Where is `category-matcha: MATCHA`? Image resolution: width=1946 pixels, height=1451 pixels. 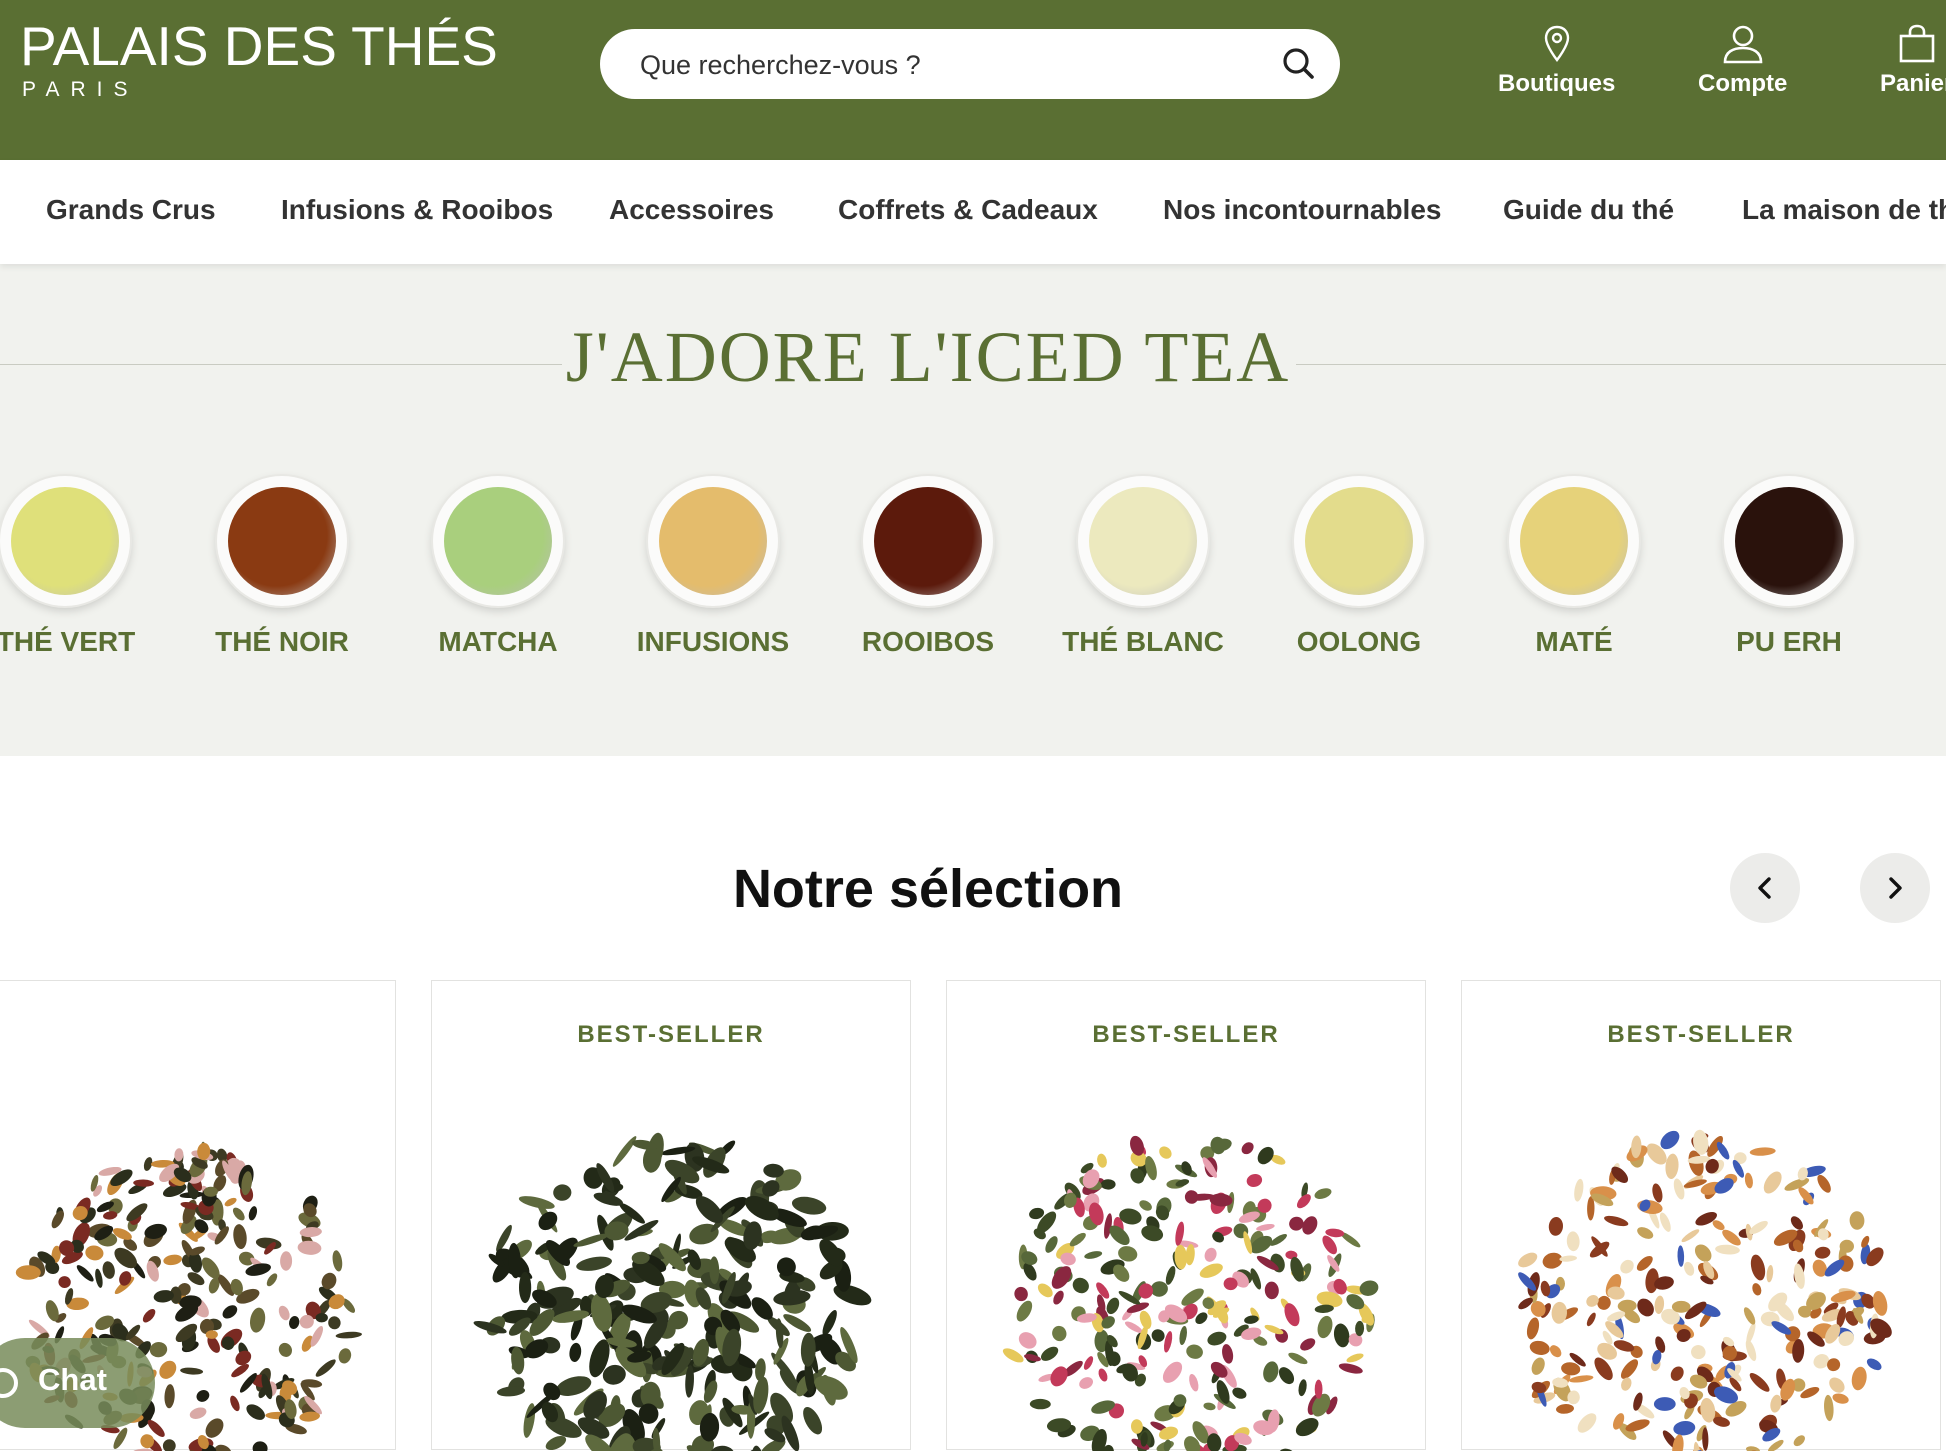 category-matcha: MATCHA is located at coordinates (498, 642).